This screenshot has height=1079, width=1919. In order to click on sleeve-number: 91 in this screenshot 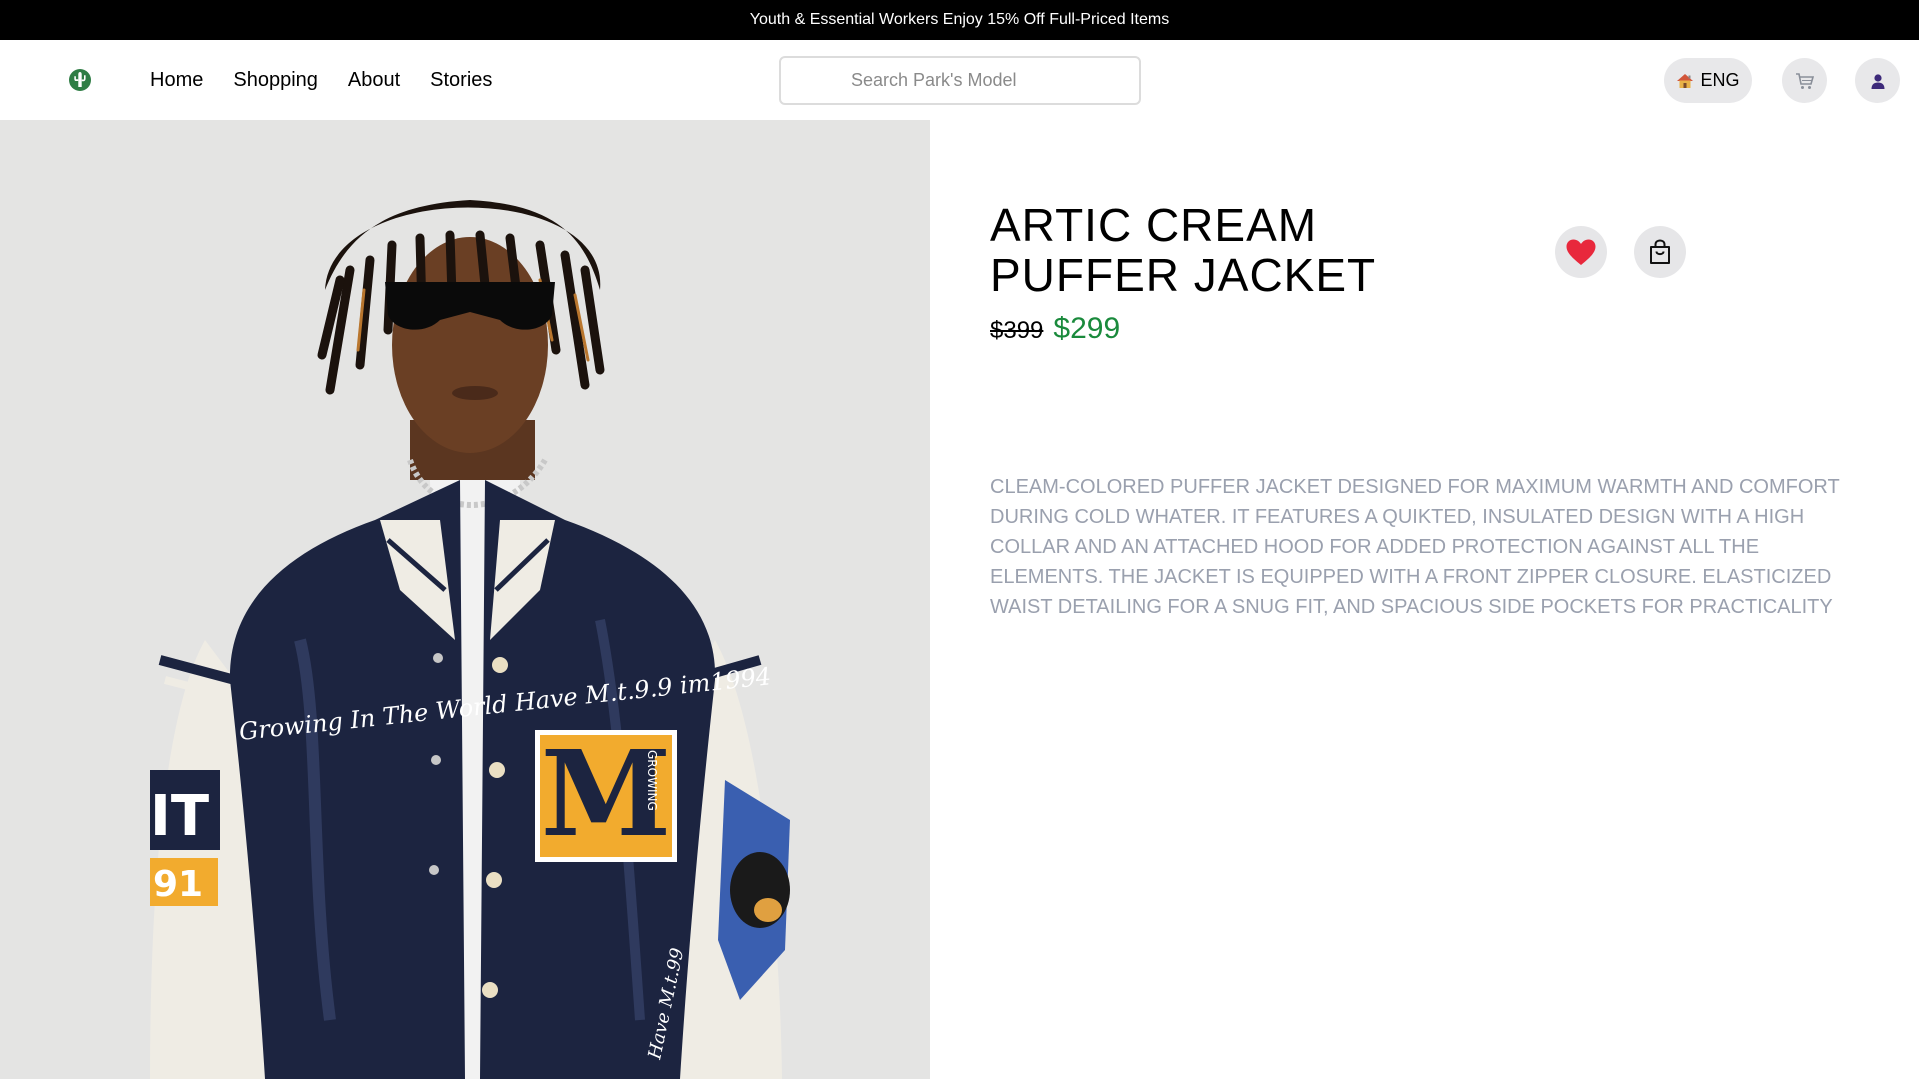, I will do `click(178, 884)`.